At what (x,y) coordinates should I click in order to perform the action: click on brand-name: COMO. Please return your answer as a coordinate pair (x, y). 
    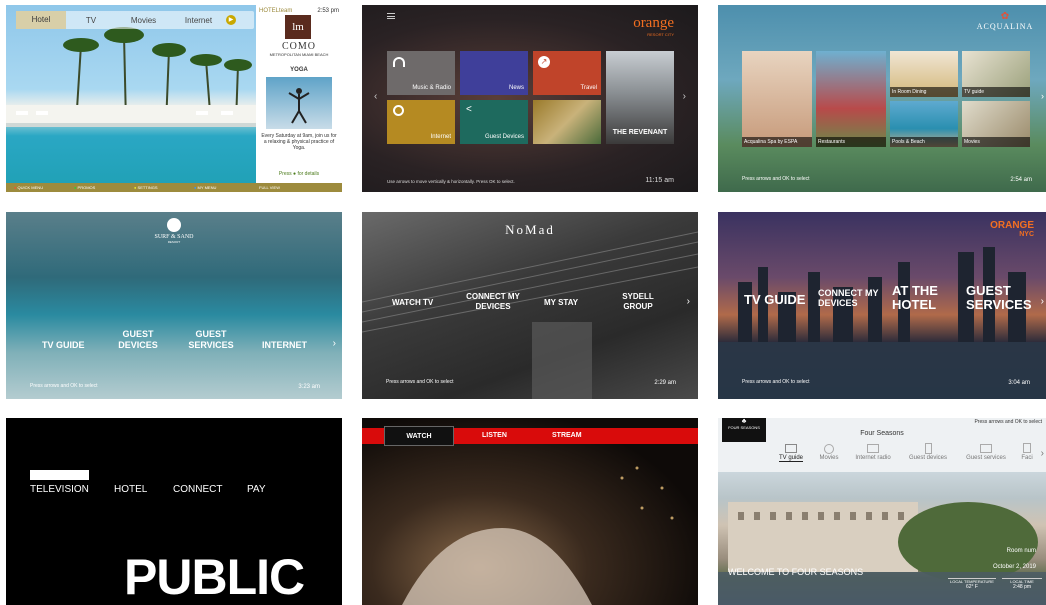
    Looking at the image, I should click on (298, 46).